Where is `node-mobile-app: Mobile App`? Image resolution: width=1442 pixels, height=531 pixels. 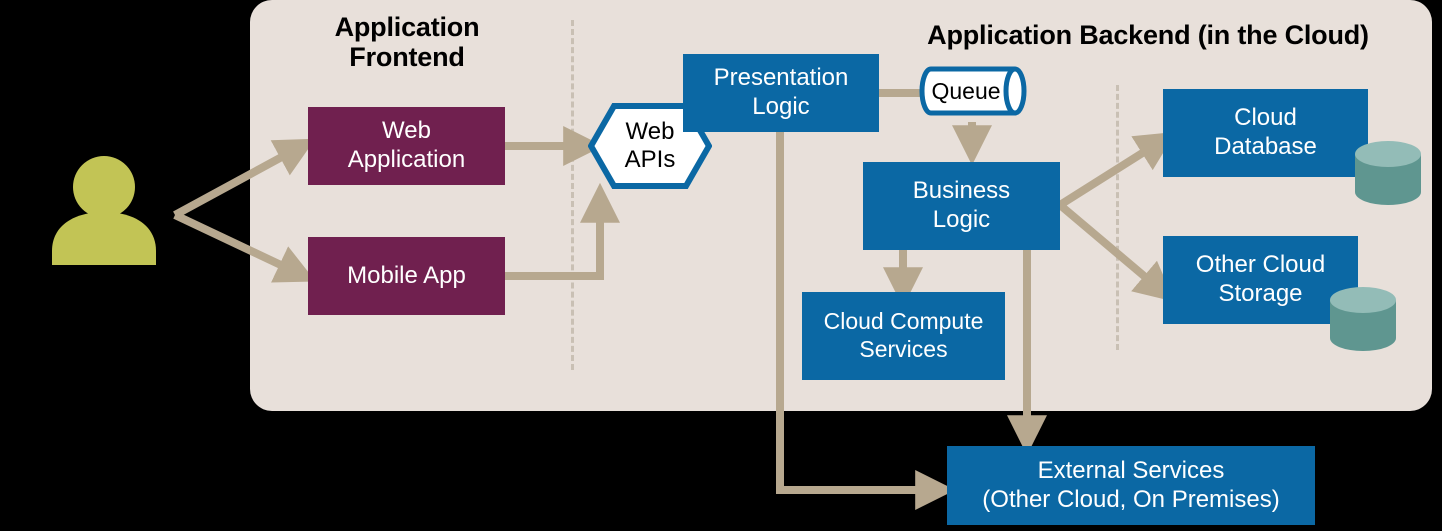 node-mobile-app: Mobile App is located at coordinates (406, 276).